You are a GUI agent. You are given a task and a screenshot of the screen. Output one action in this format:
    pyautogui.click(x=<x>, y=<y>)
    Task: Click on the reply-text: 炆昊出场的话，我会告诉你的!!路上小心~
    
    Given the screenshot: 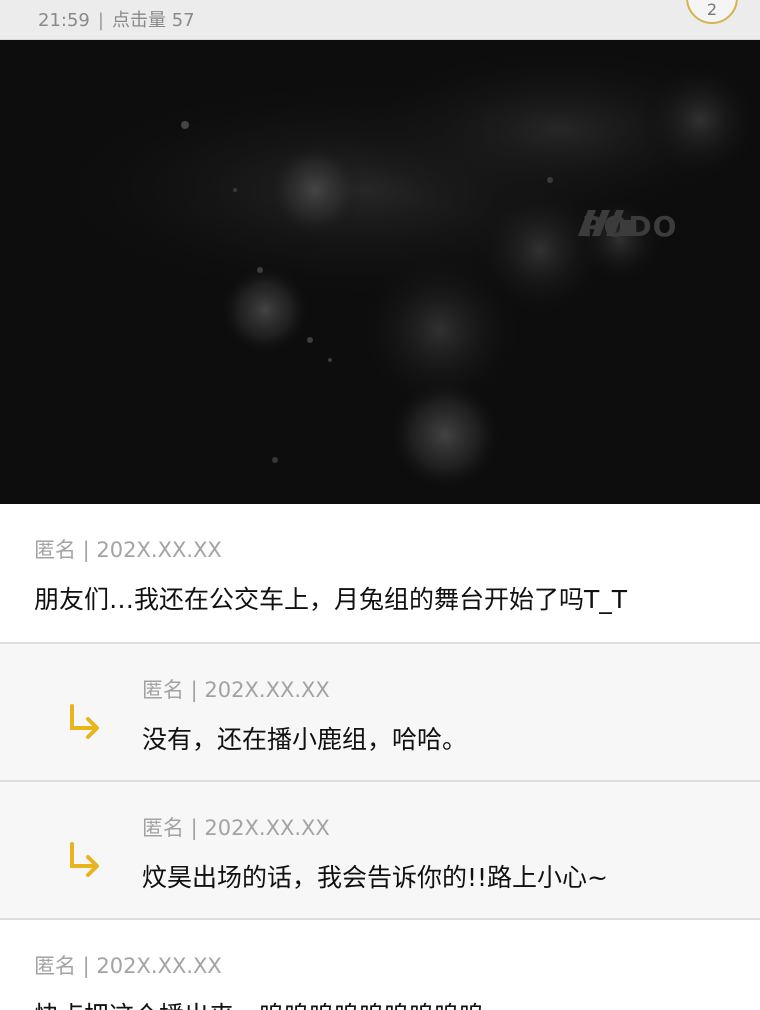 What is the action you would take?
    pyautogui.click(x=375, y=877)
    